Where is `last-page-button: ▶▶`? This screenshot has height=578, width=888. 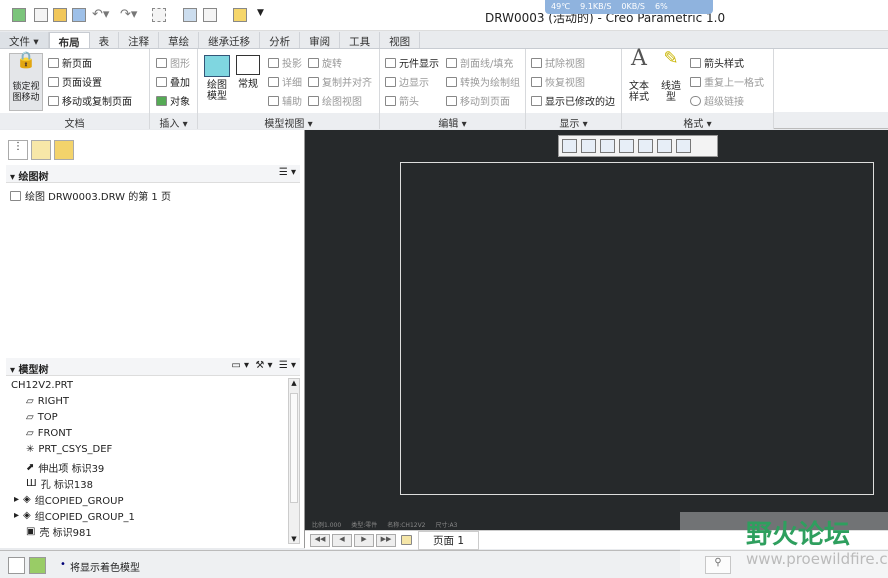
last-page-button: ▶▶ is located at coordinates (386, 540).